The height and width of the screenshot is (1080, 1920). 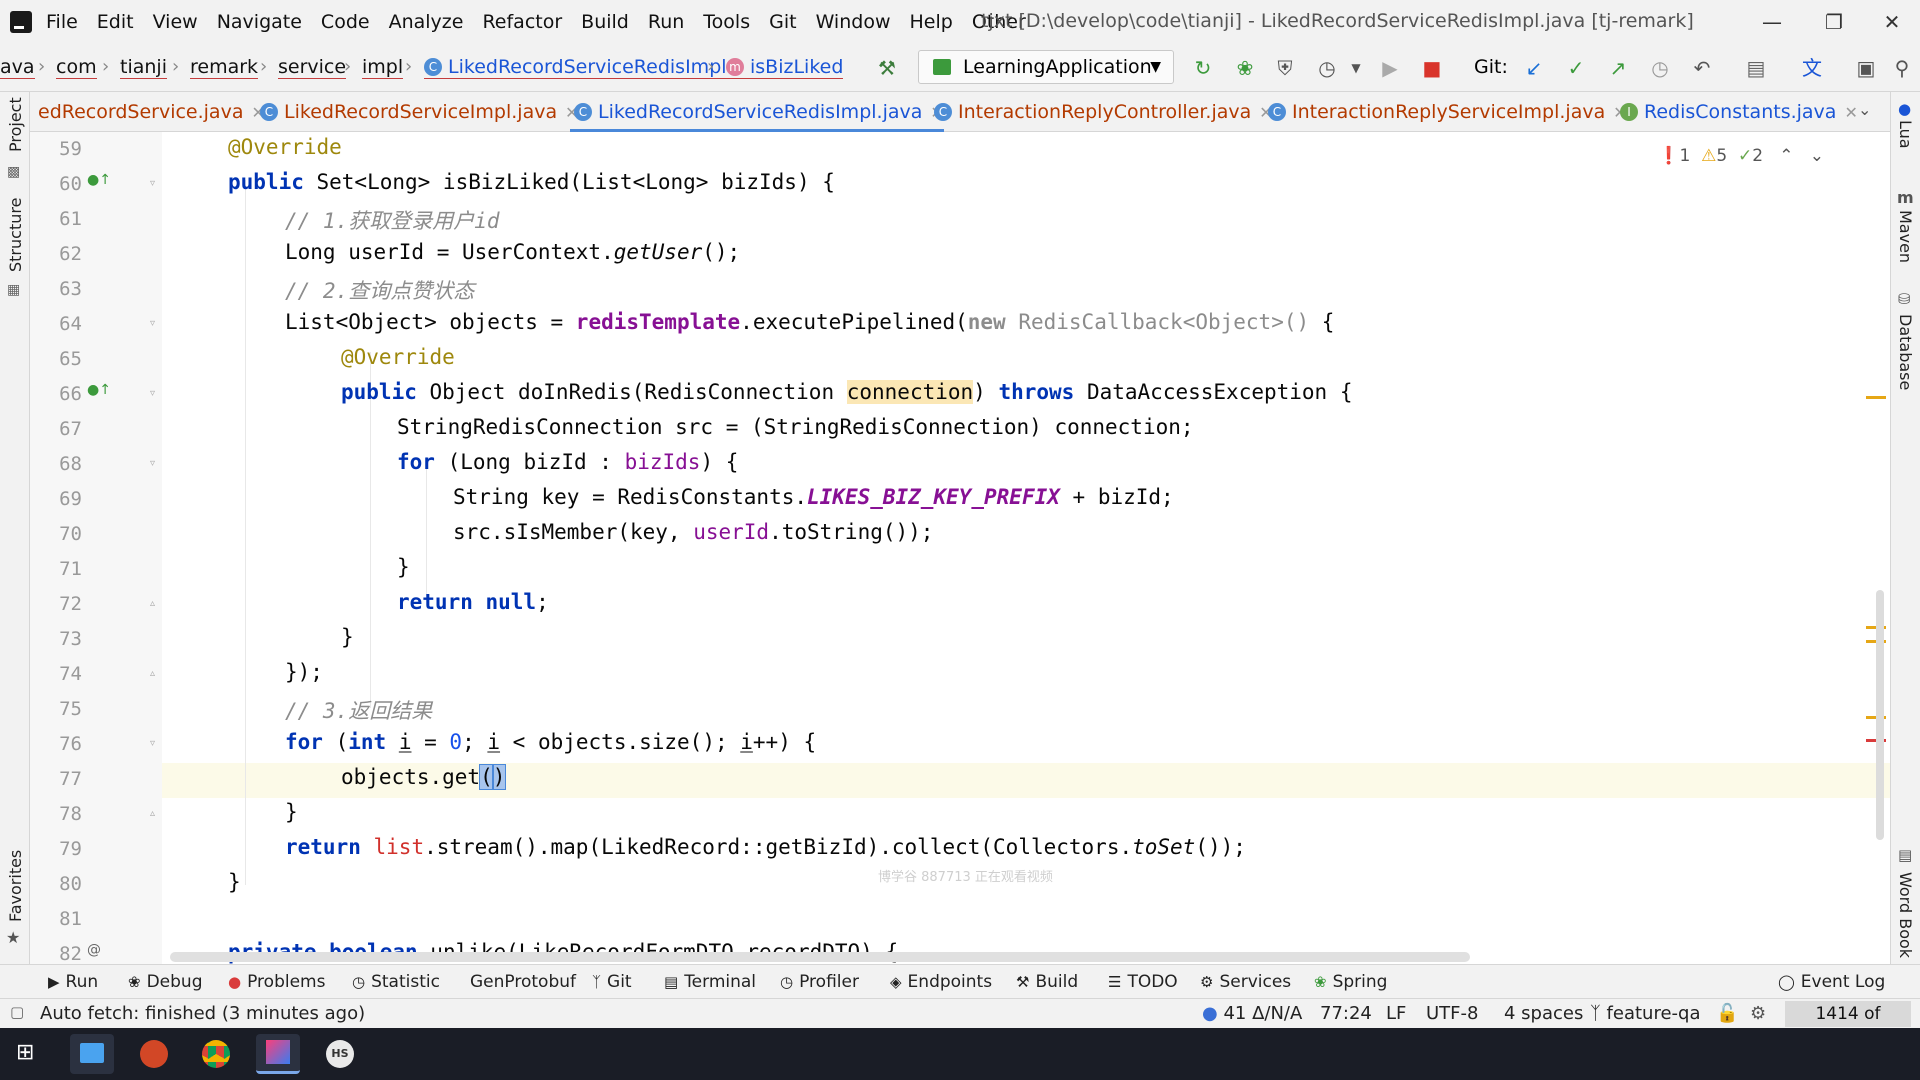 What do you see at coordinates (396, 982) in the screenshot?
I see `tool-statistic: ◷ Statistic` at bounding box center [396, 982].